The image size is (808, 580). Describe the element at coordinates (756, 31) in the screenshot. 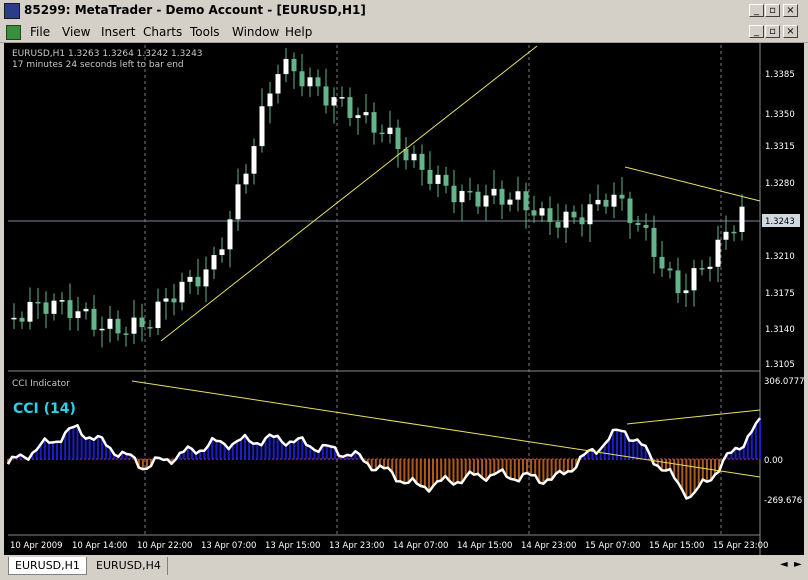

I see `child-minimize-button: _` at that location.